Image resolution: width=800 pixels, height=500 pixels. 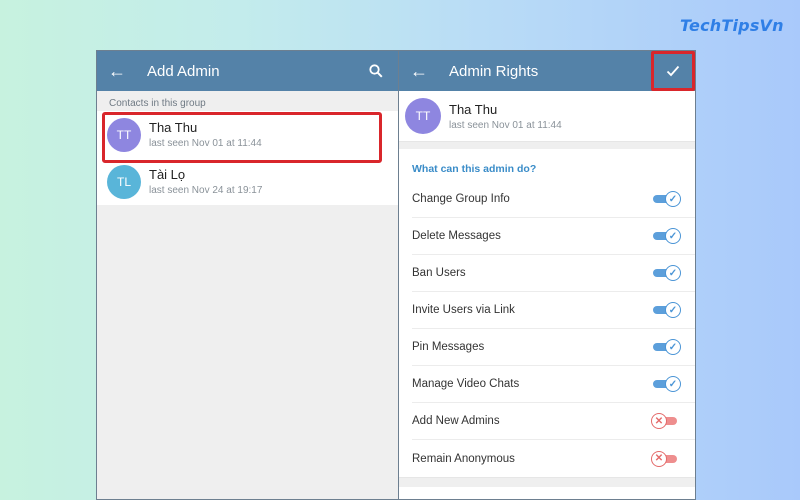 I want to click on permission-label: Change Group Info, so click(x=461, y=199).